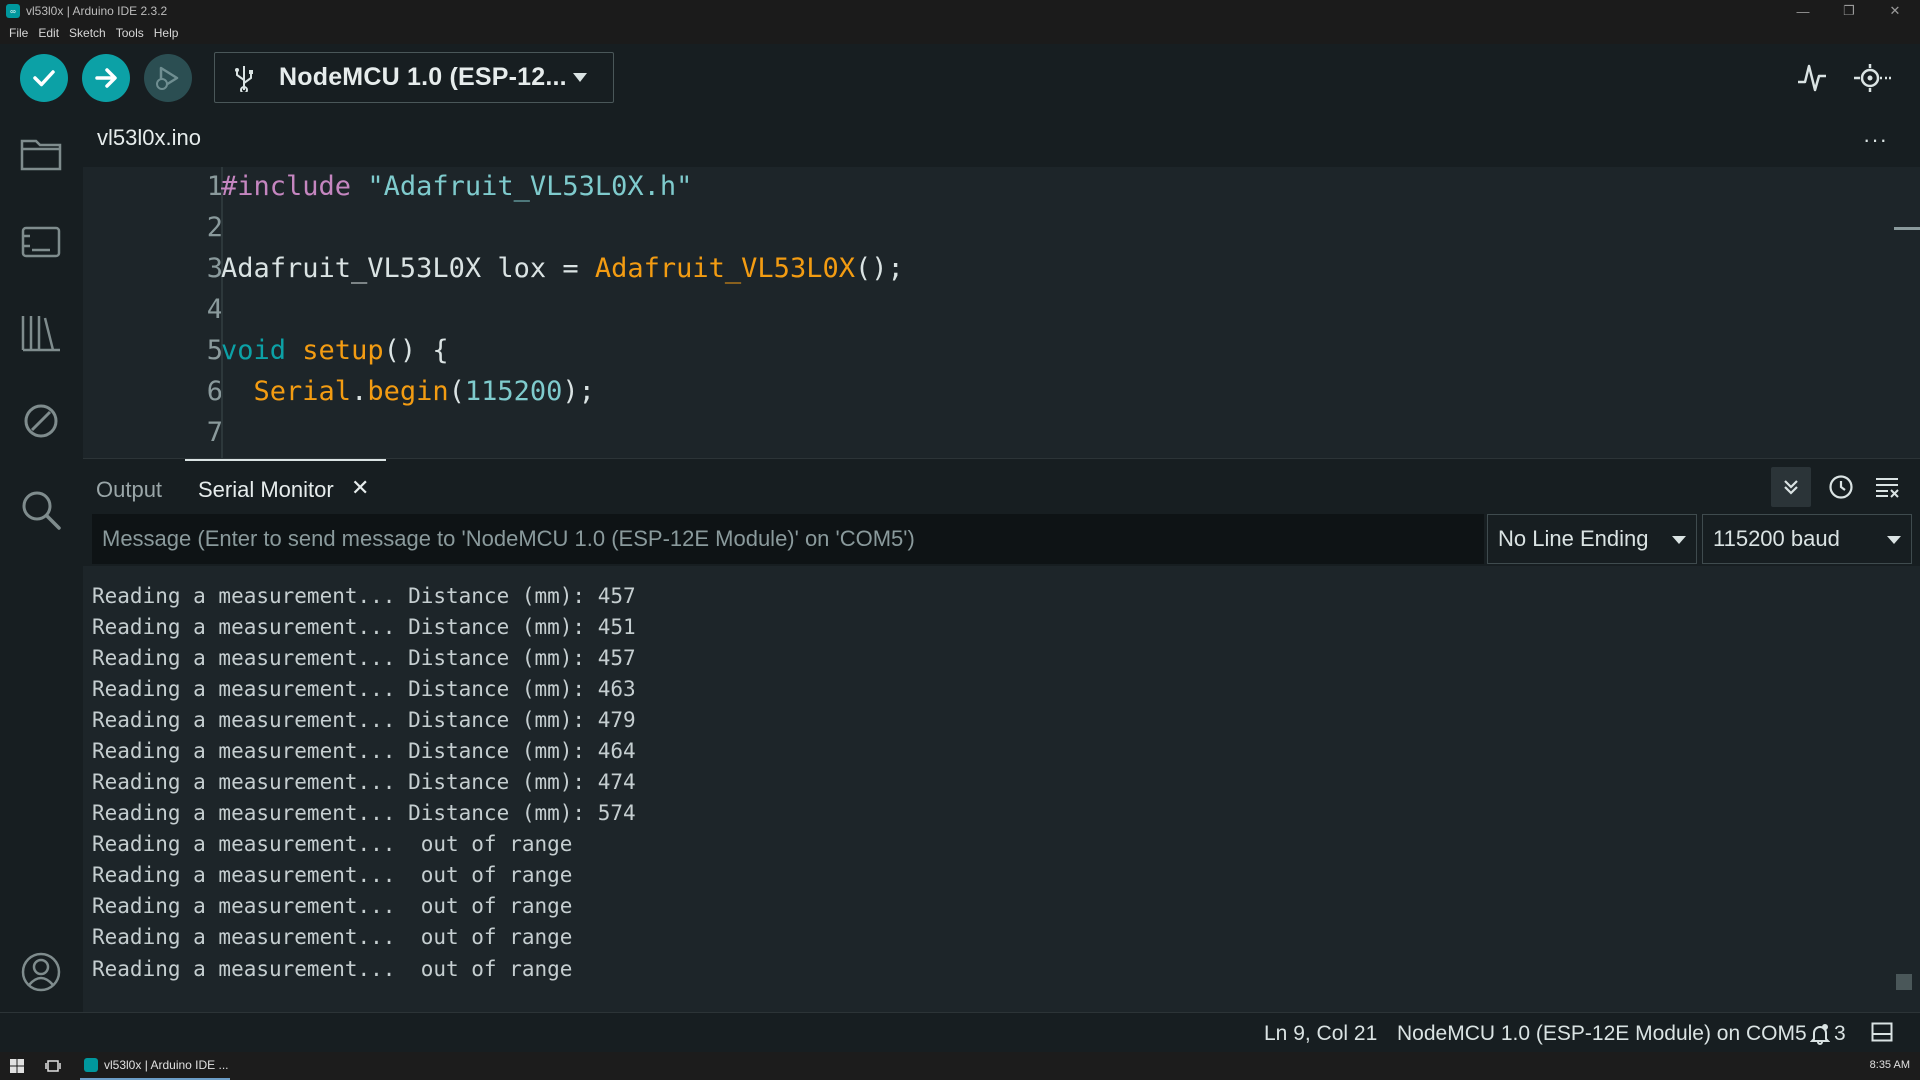  I want to click on autoscroll-button, so click(1791, 487).